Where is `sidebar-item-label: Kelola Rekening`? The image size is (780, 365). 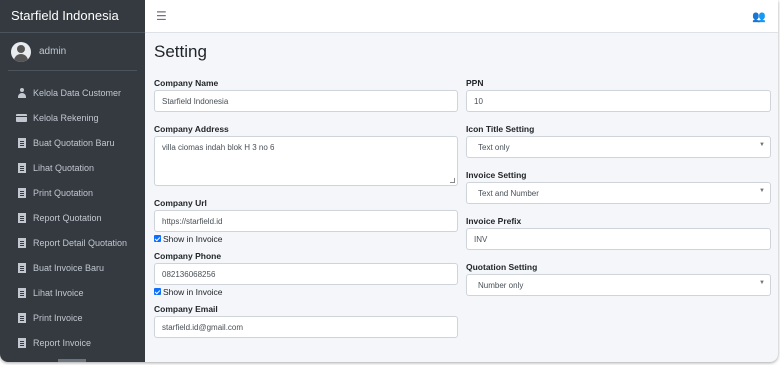
sidebar-item-label: Kelola Rekening is located at coordinates (66, 117).